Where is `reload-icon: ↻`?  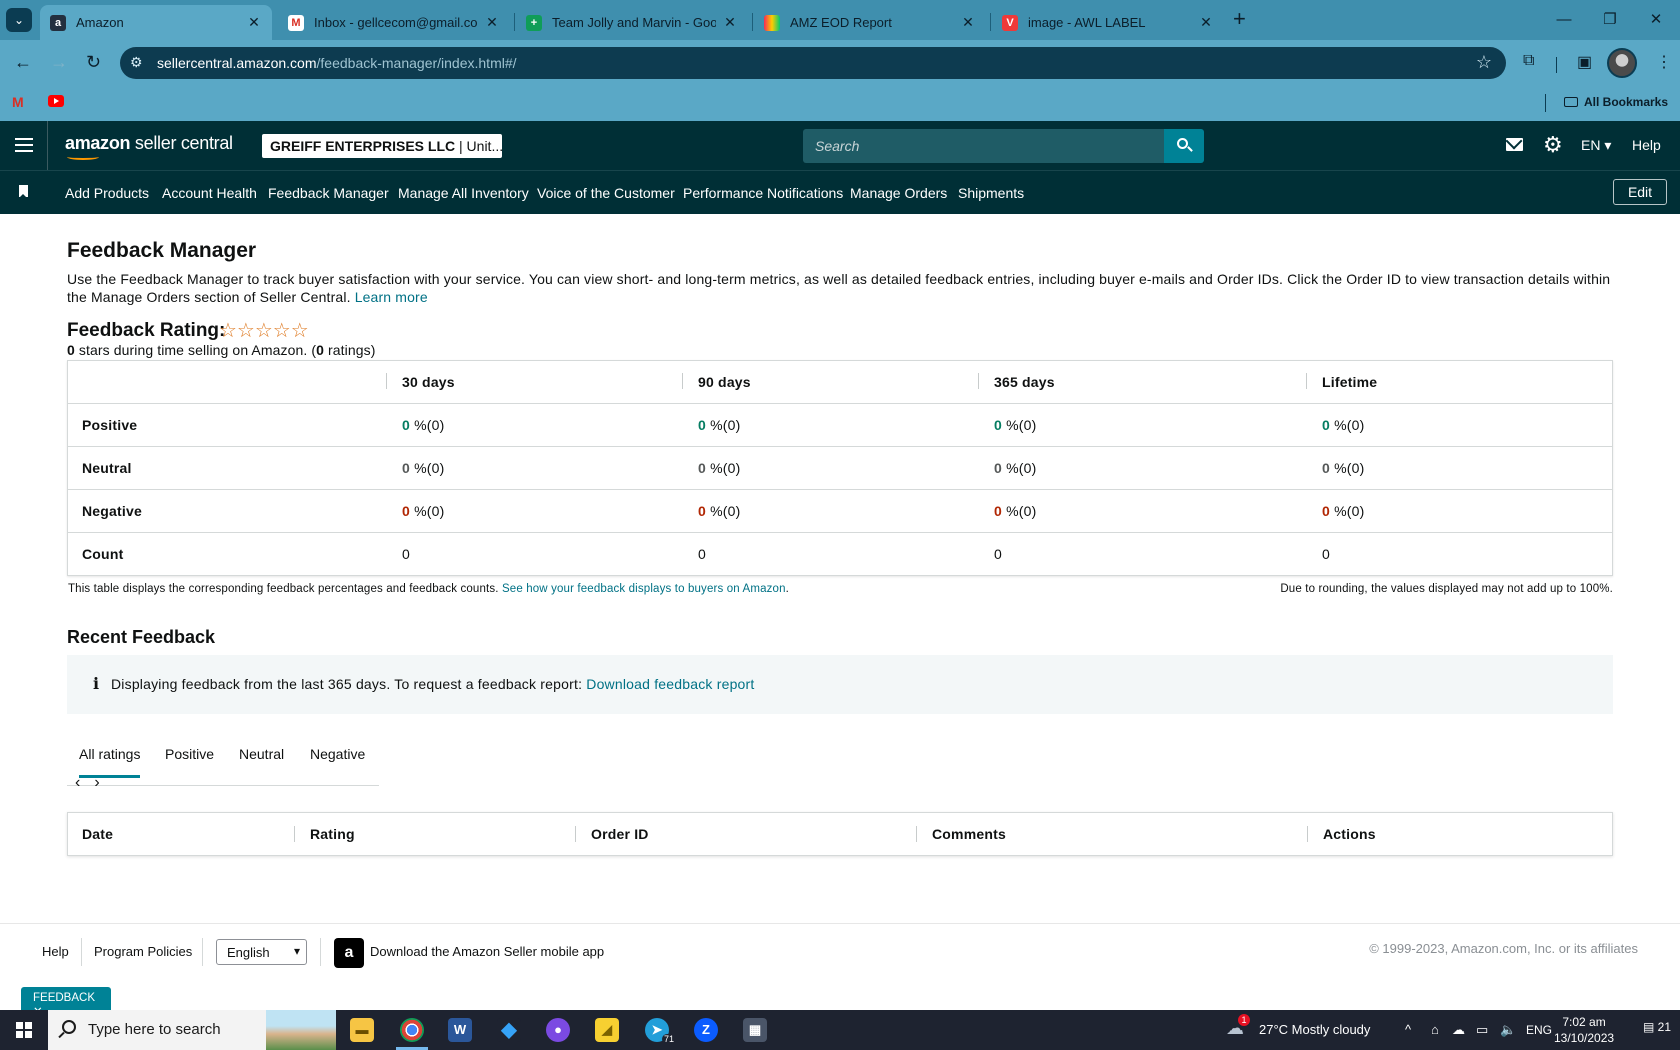
reload-icon: ↻ is located at coordinates (93, 62).